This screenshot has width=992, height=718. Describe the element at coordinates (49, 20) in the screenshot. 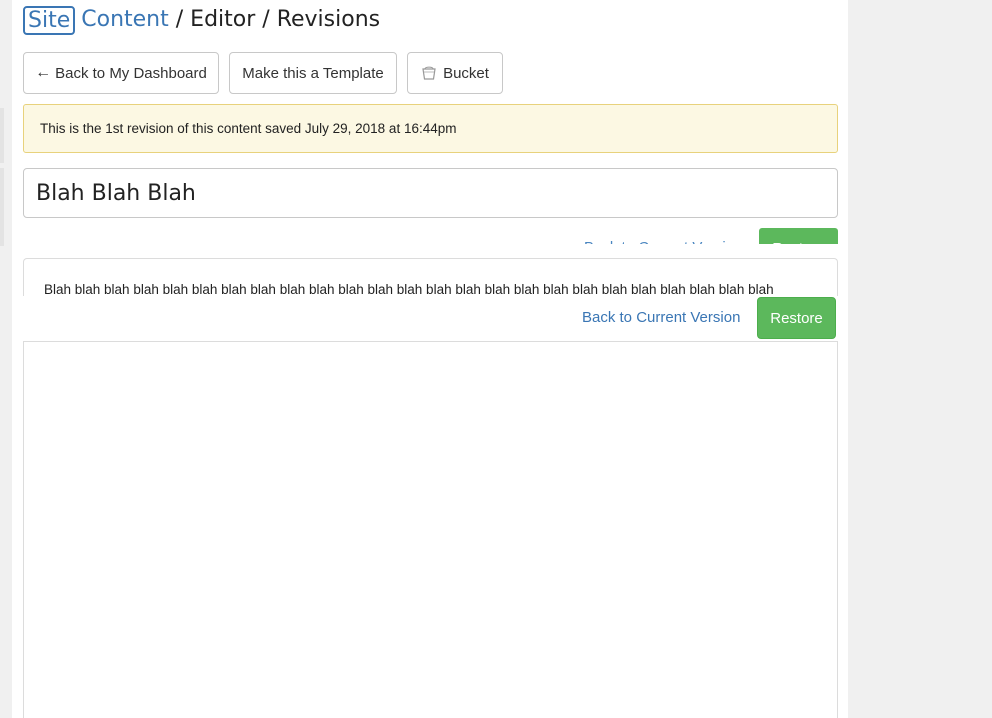

I see `breadcrumb-site-link: Site` at that location.